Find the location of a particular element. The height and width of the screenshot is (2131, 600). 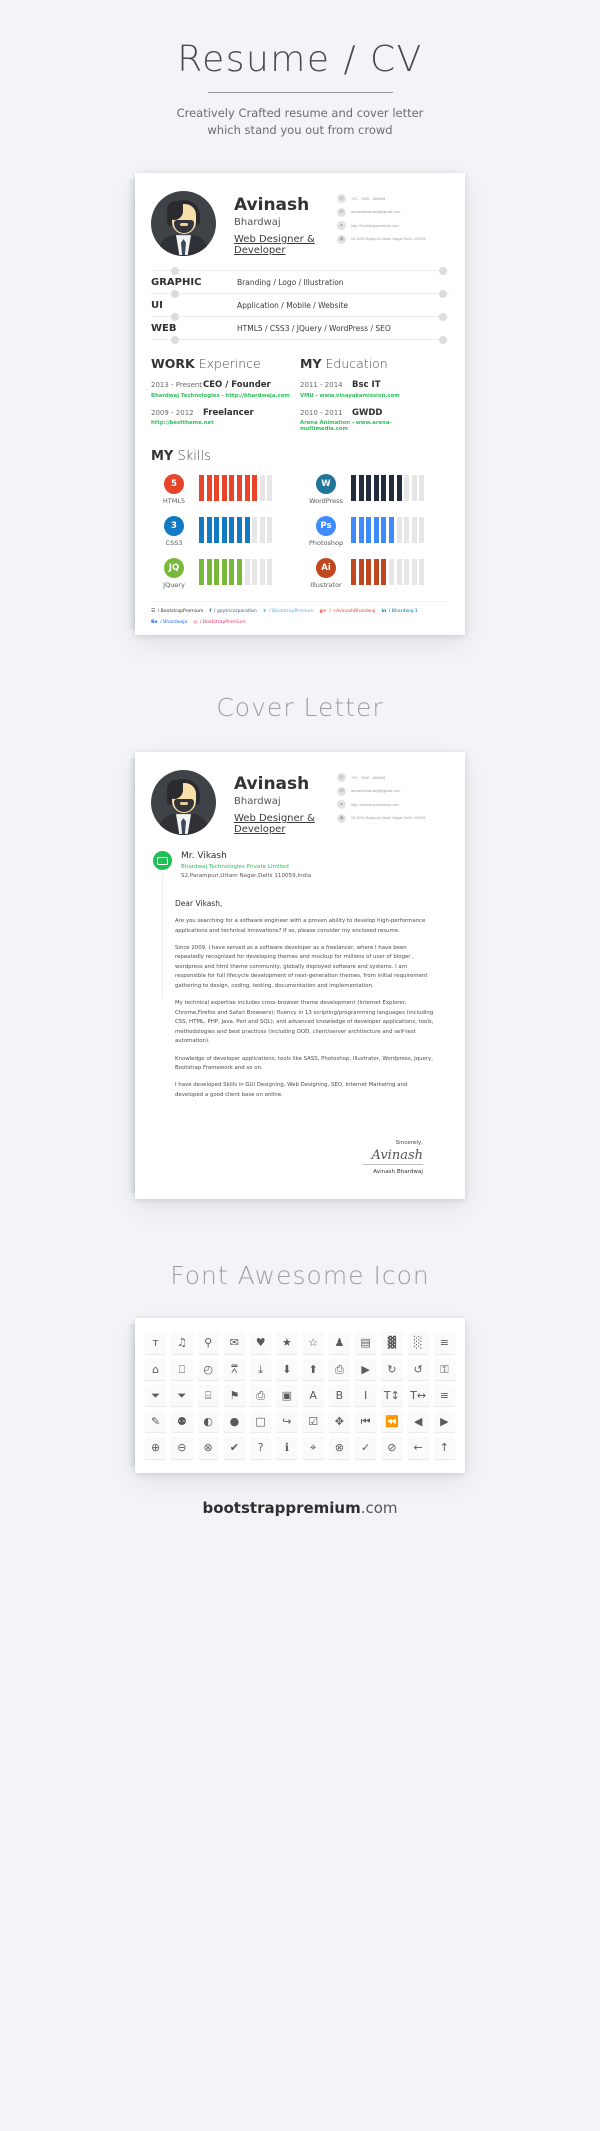

twitter-link: ❦ / BootstrapPremum is located at coordinates (288, 611).